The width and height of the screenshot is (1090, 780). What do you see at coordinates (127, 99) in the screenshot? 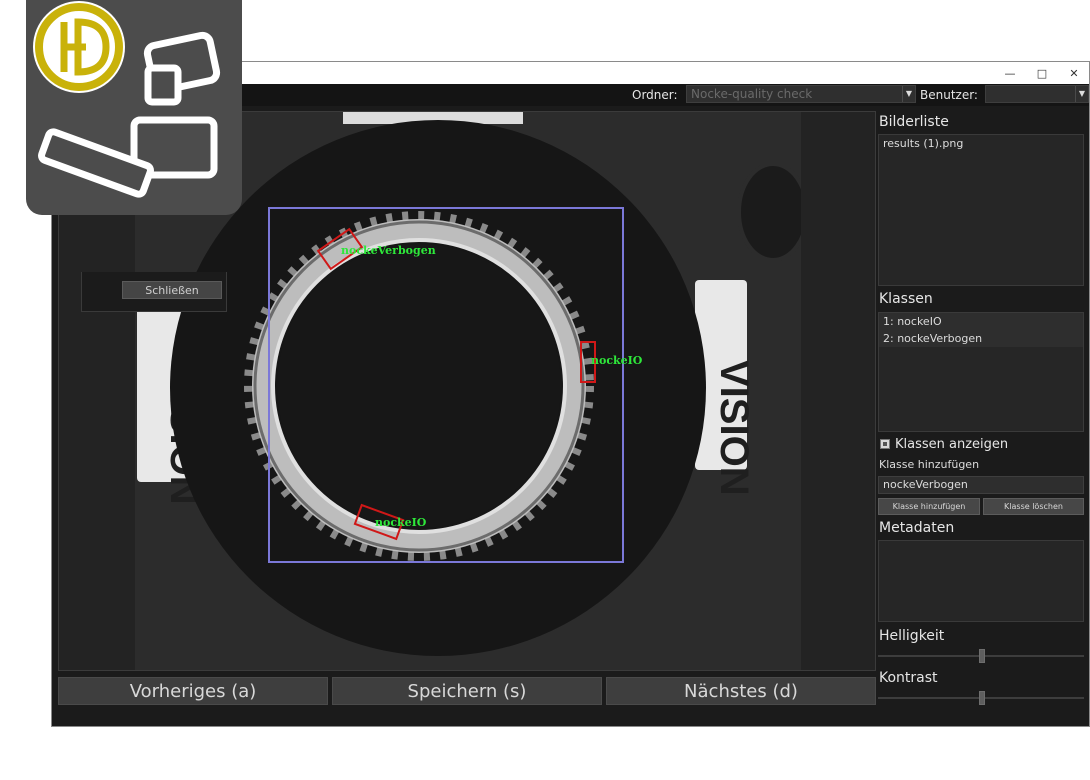
I see `app-logo-icon` at bounding box center [127, 99].